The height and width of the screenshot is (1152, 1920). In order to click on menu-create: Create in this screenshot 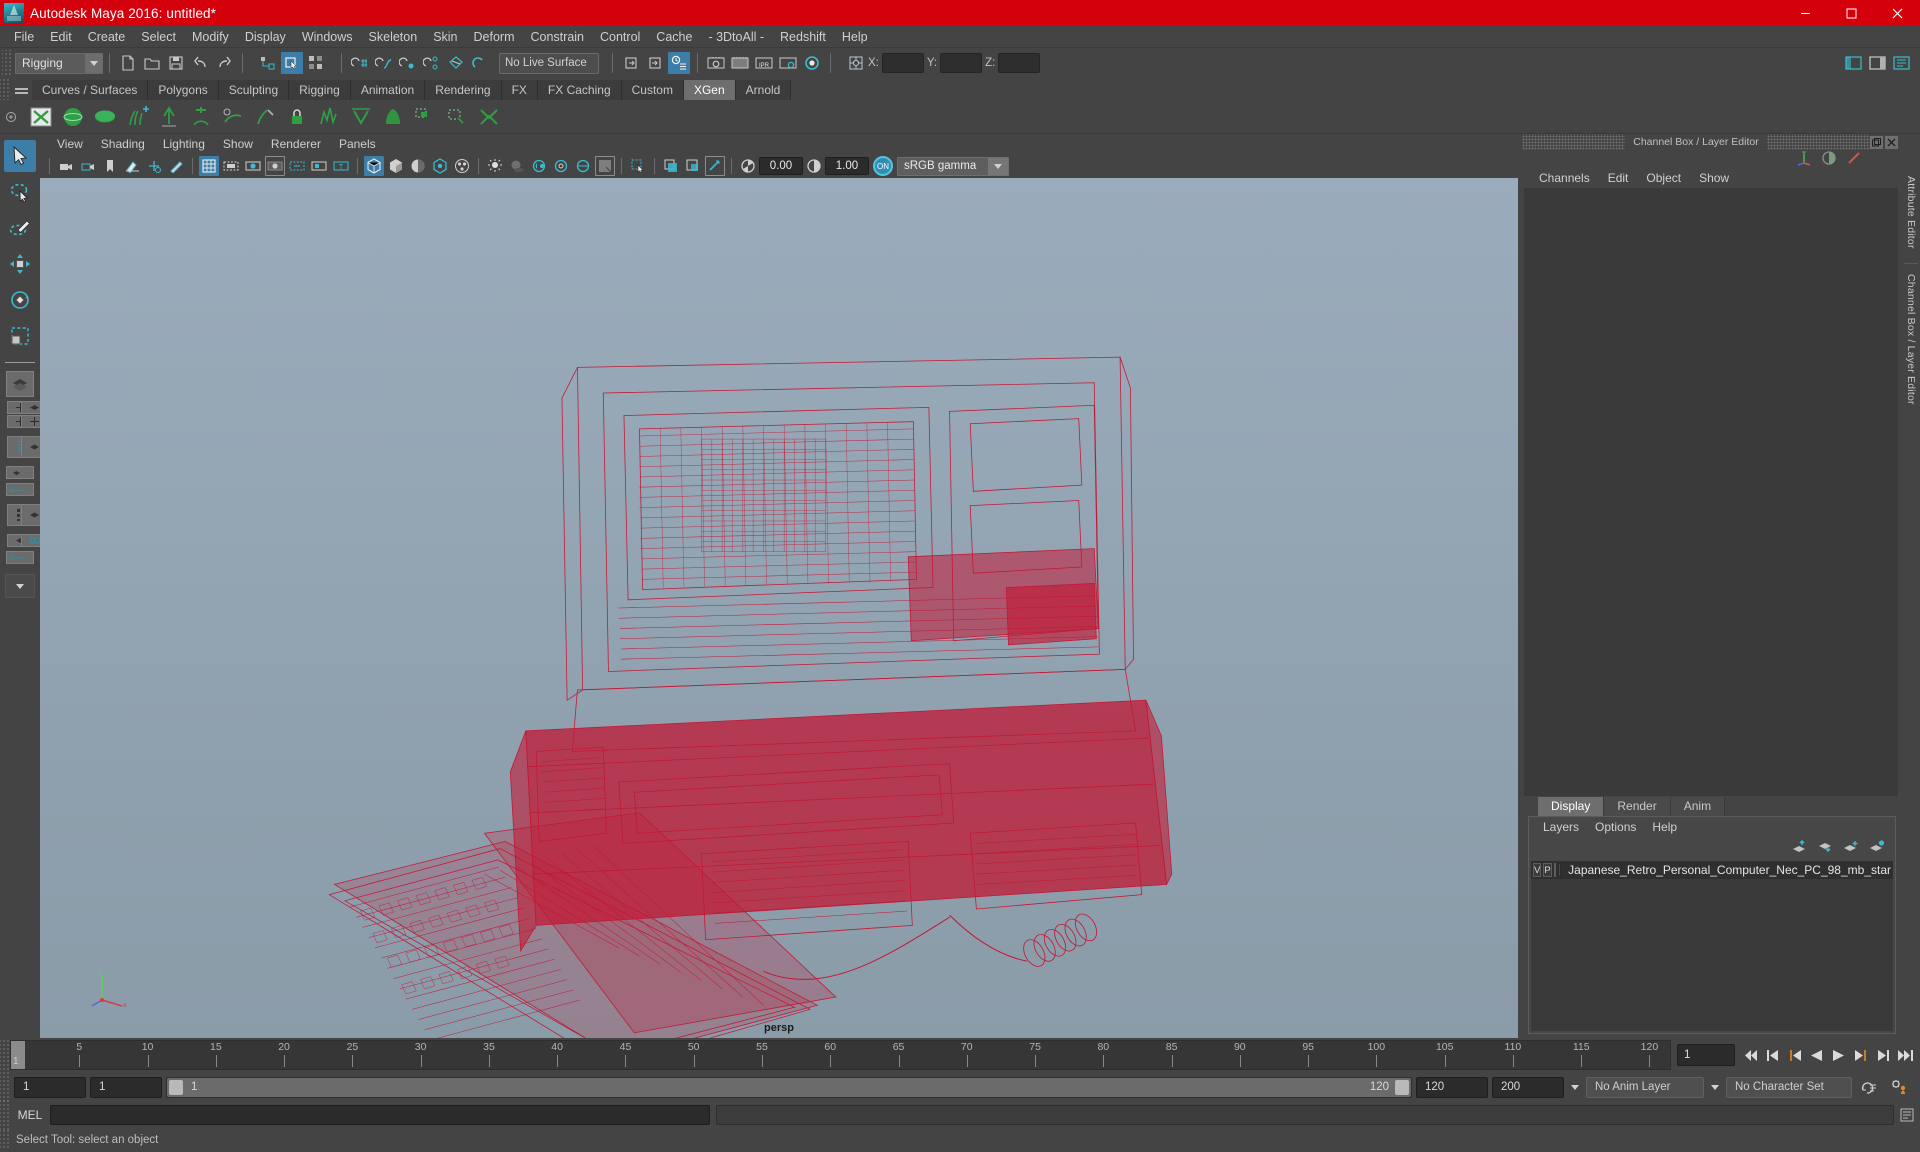, I will do `click(107, 37)`.